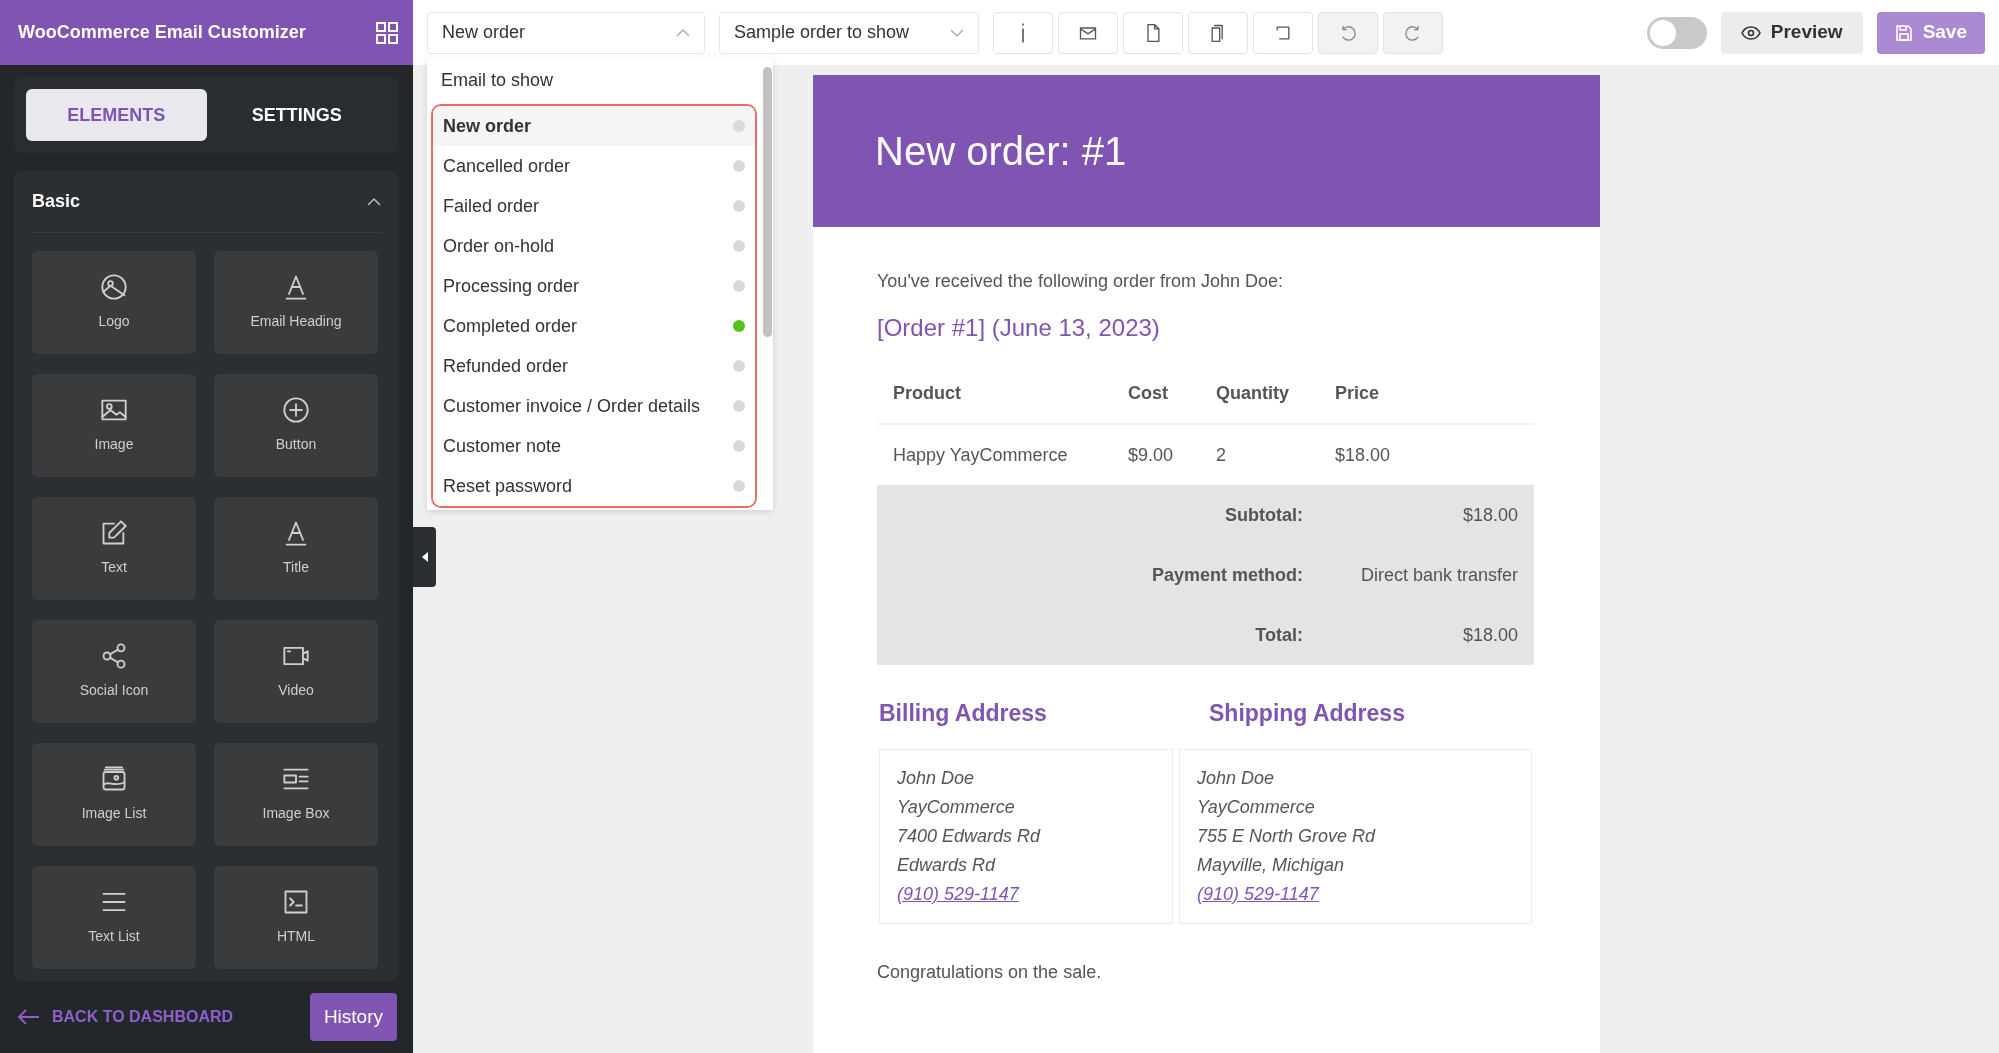  I want to click on section-title: Basic, so click(56, 201).